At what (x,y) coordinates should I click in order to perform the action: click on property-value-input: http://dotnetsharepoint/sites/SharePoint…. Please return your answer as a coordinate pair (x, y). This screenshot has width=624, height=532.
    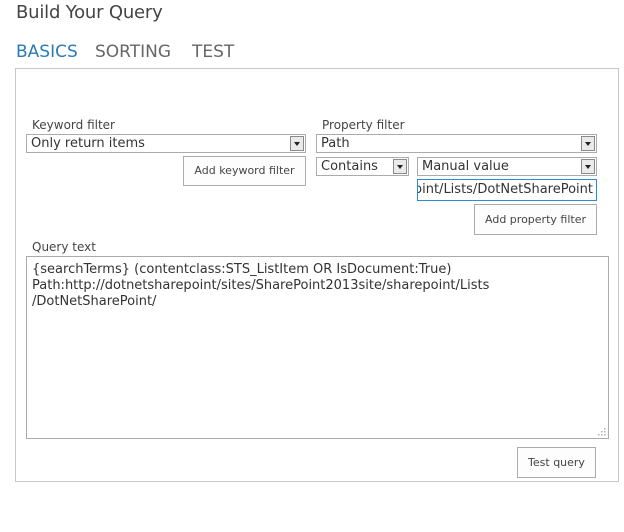
    Looking at the image, I should click on (507, 190).